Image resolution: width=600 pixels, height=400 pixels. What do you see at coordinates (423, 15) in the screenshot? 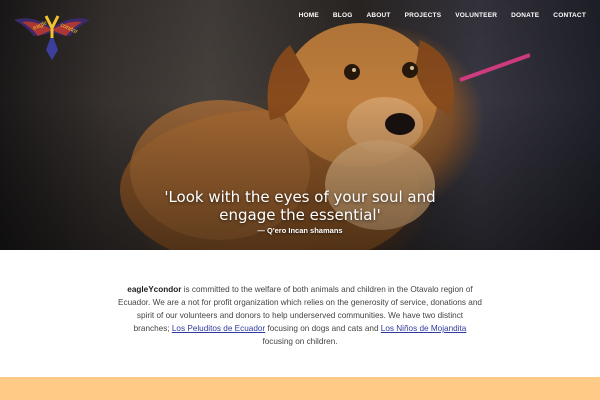
I see `nav-projects: PROJECTS` at bounding box center [423, 15].